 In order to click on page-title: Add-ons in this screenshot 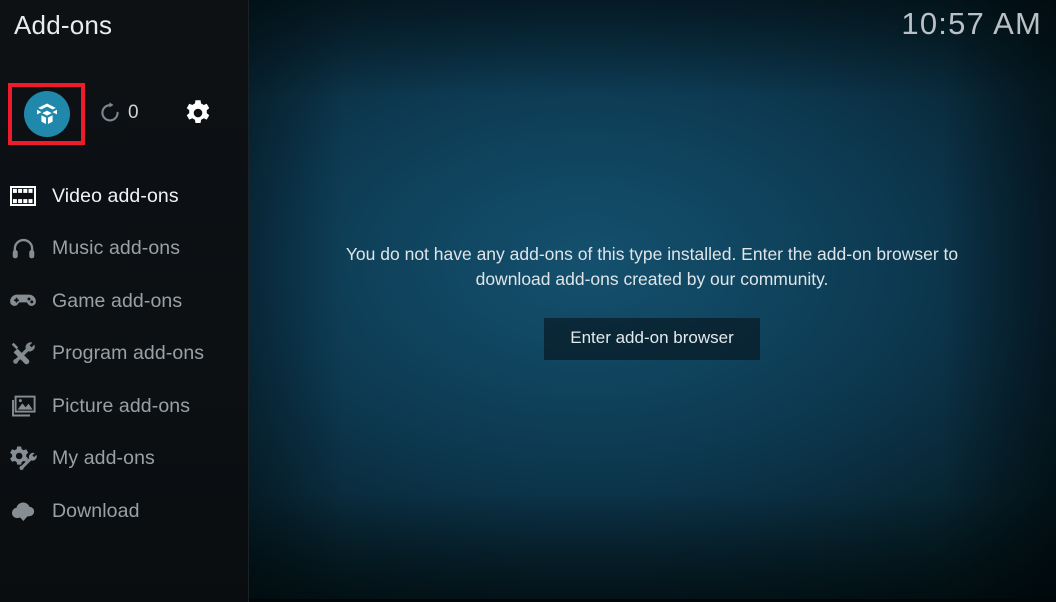, I will do `click(63, 25)`.